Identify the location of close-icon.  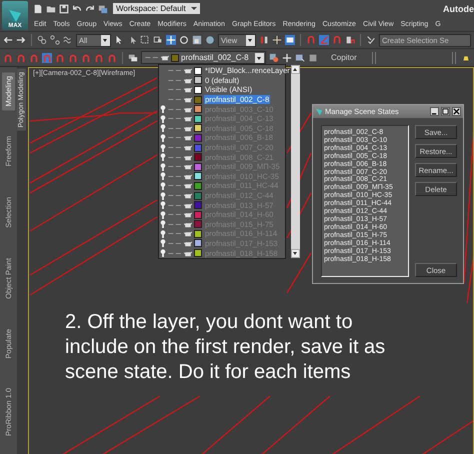
(456, 111).